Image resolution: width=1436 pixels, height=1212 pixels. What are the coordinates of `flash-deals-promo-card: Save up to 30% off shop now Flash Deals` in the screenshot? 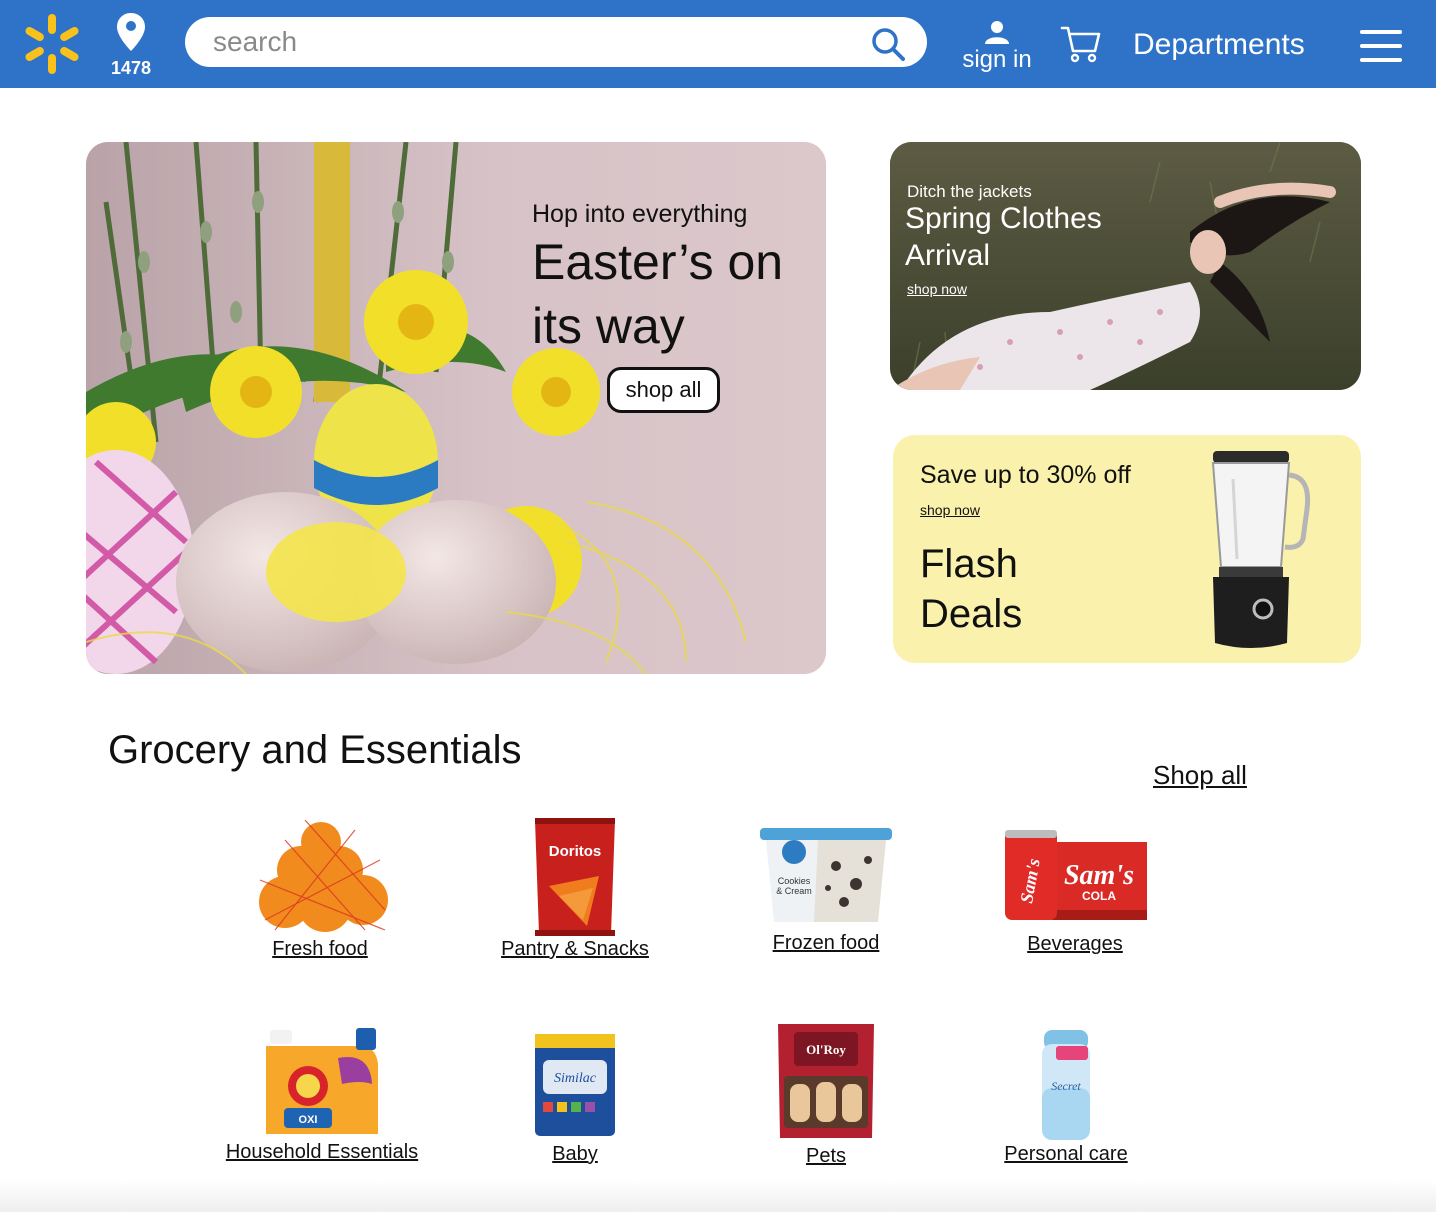 It's located at (1127, 549).